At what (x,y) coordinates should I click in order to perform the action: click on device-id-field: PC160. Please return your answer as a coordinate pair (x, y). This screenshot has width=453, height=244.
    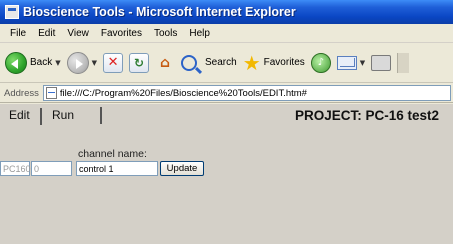
    Looking at the image, I should click on (15, 168).